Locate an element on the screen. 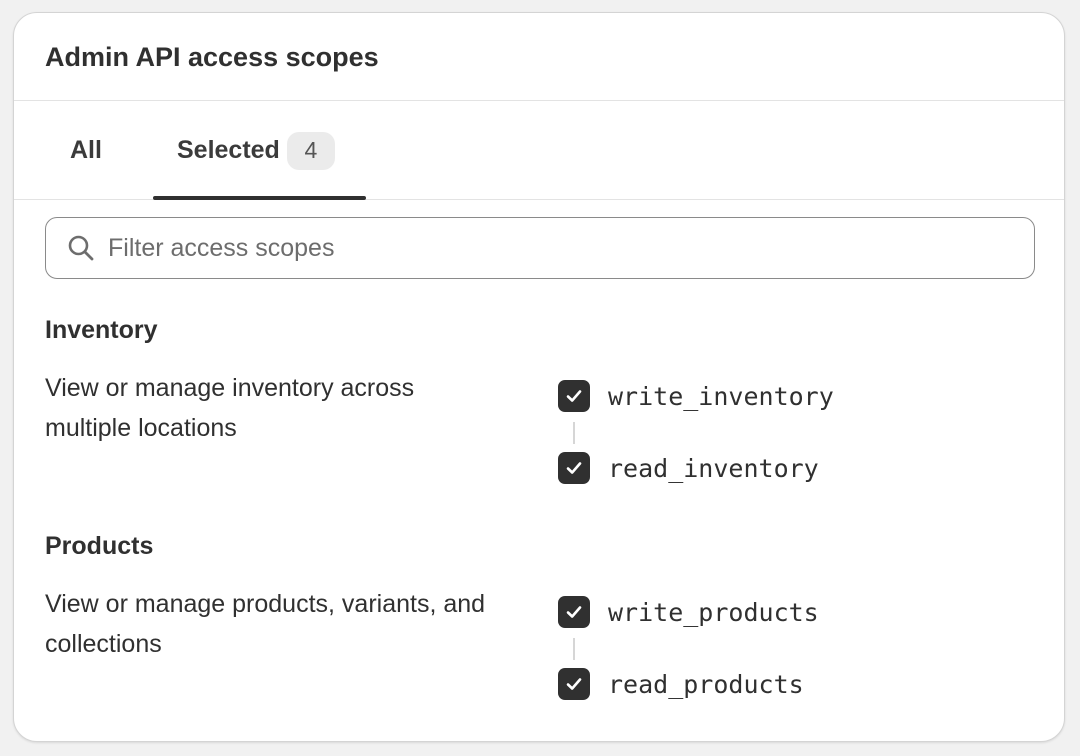  tab-all-label: All is located at coordinates (86, 150).